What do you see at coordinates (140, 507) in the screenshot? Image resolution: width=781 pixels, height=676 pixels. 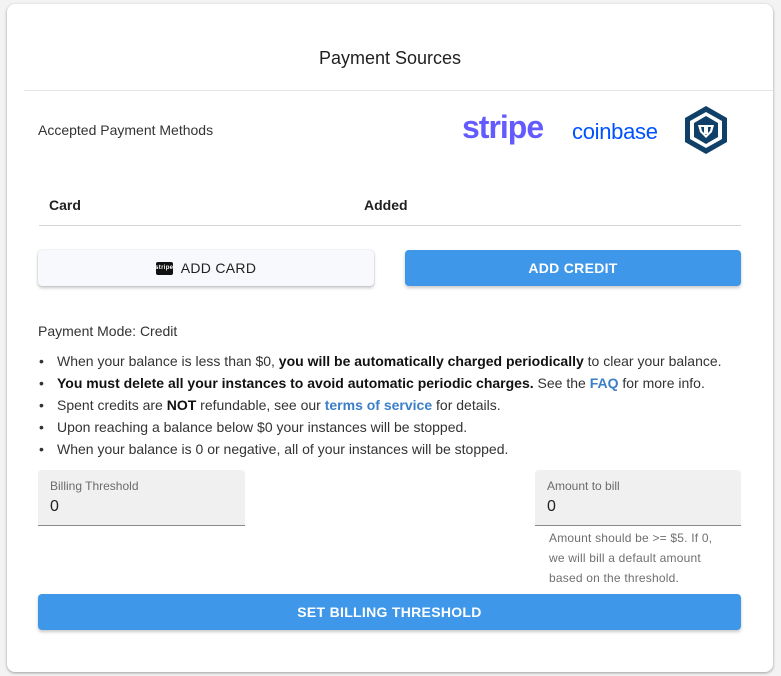 I see `billing-threshold-input` at bounding box center [140, 507].